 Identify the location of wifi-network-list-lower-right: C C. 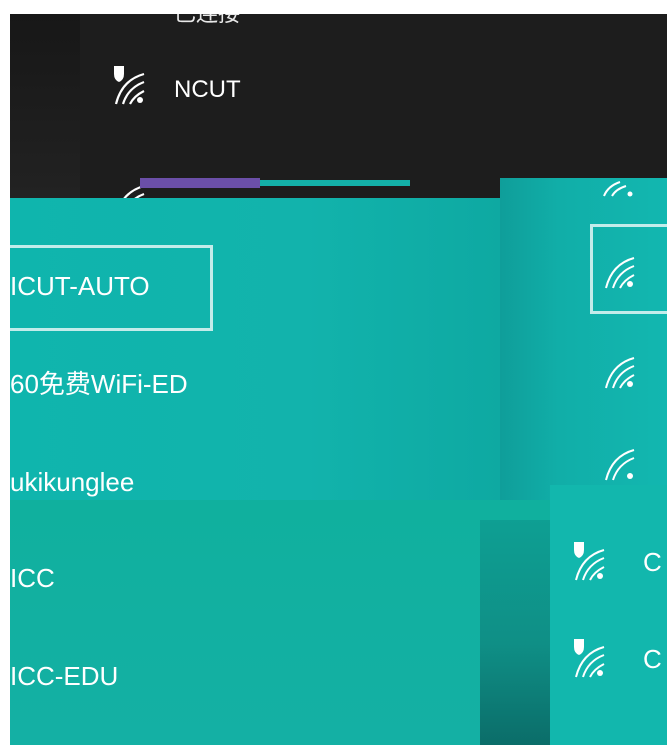
(608, 615).